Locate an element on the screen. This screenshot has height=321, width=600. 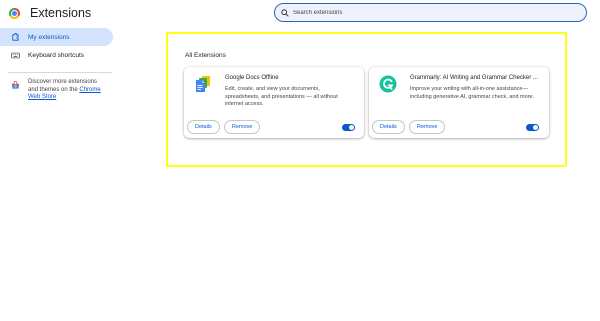
keyboard-icon is located at coordinates (15, 55).